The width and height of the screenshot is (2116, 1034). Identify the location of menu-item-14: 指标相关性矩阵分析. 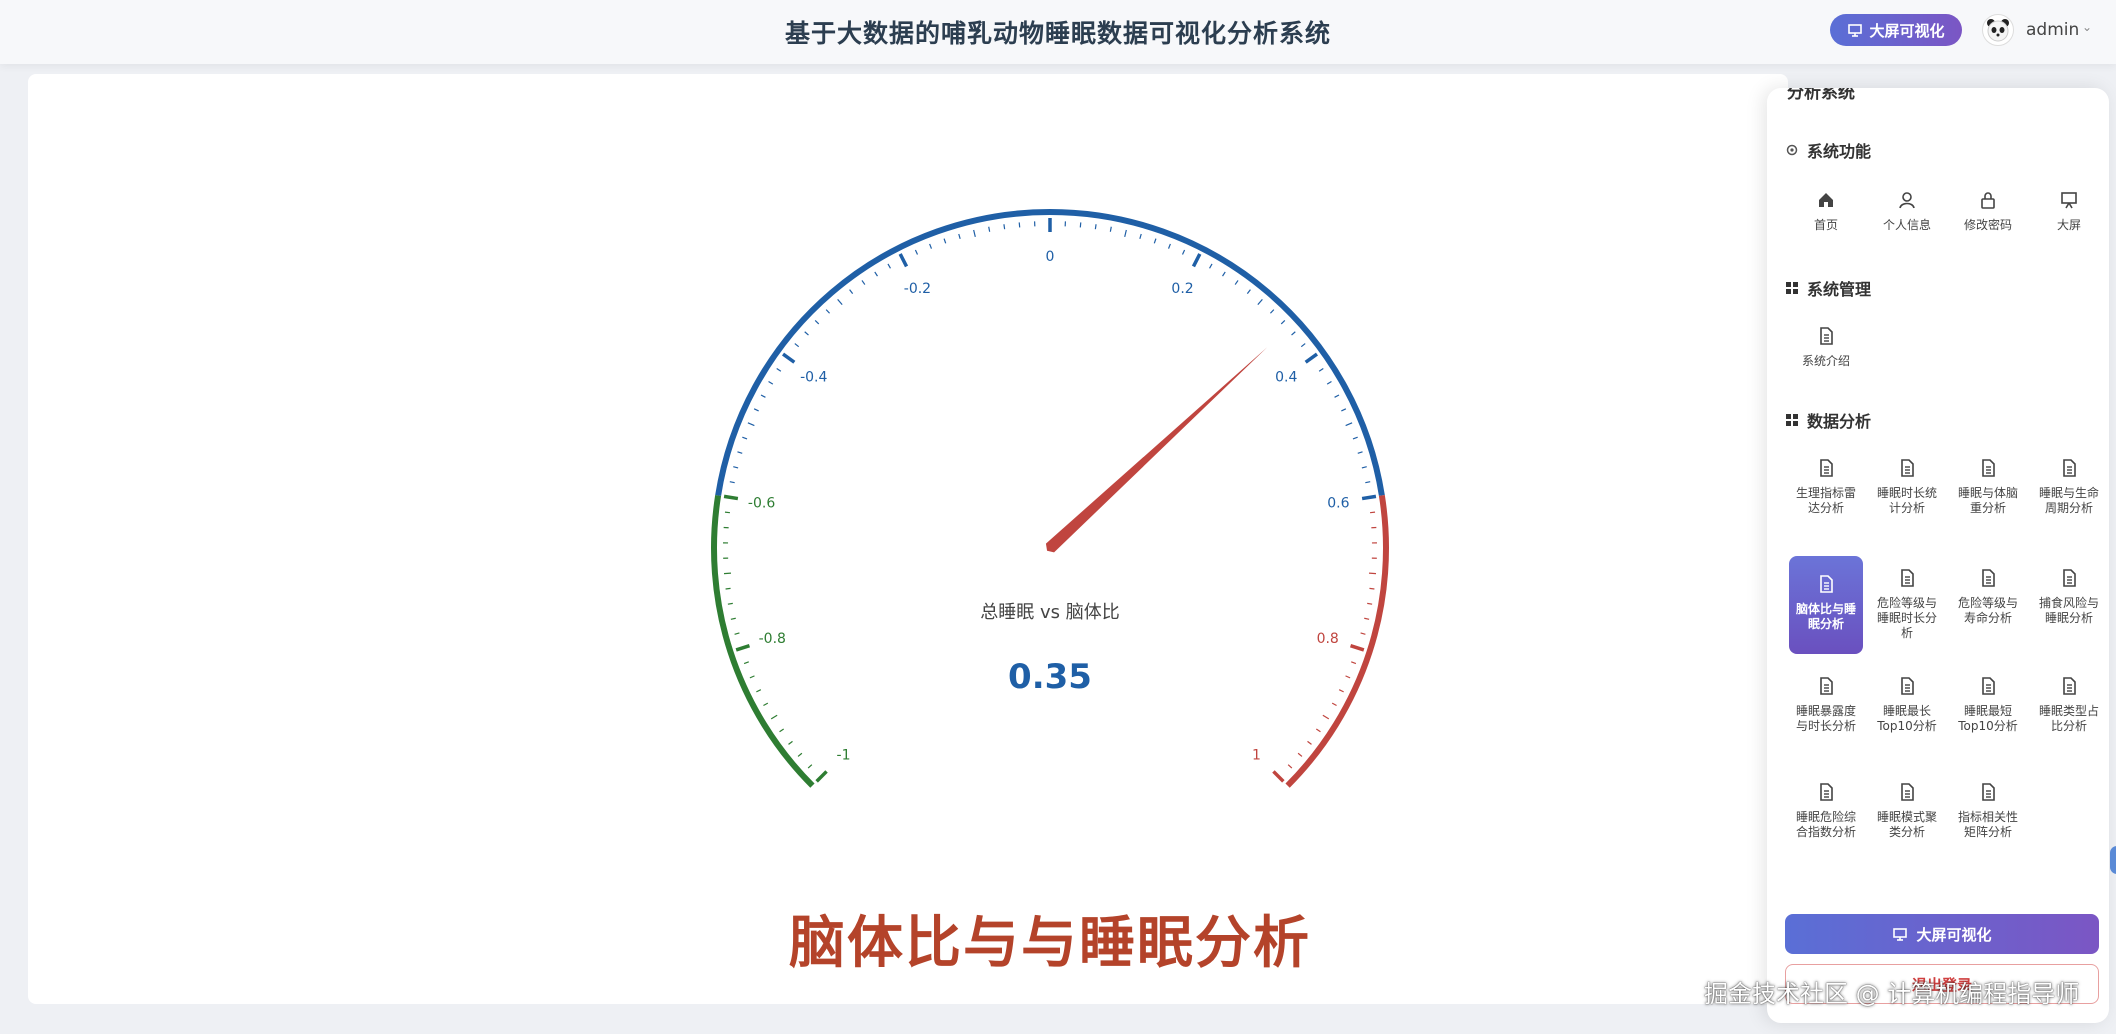
(1988, 811).